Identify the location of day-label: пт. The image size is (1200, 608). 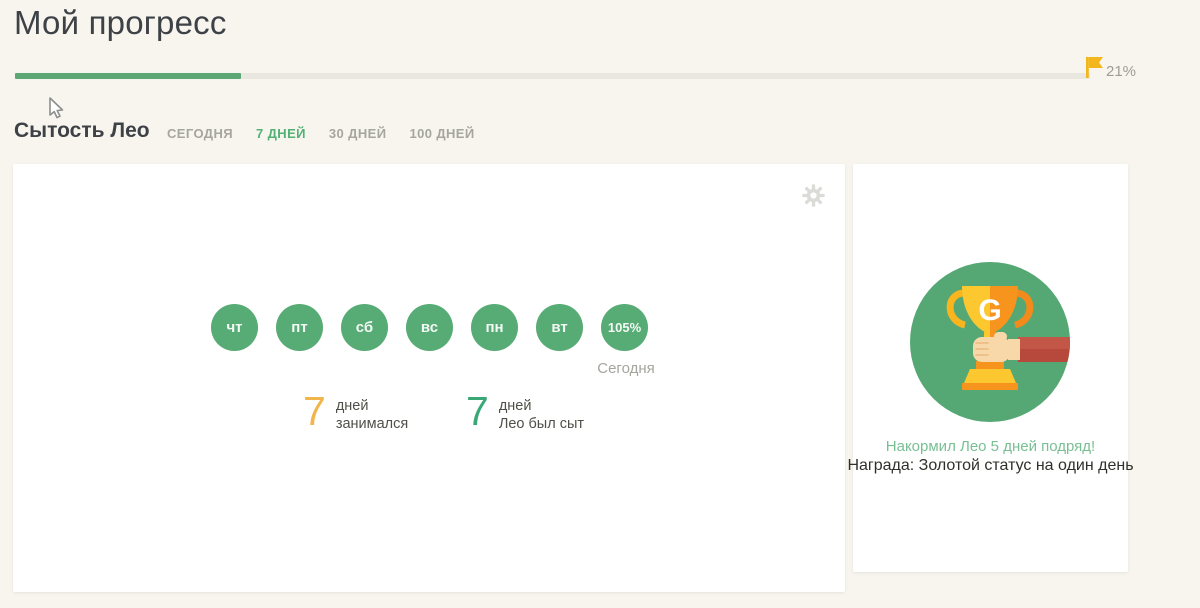
(299, 327).